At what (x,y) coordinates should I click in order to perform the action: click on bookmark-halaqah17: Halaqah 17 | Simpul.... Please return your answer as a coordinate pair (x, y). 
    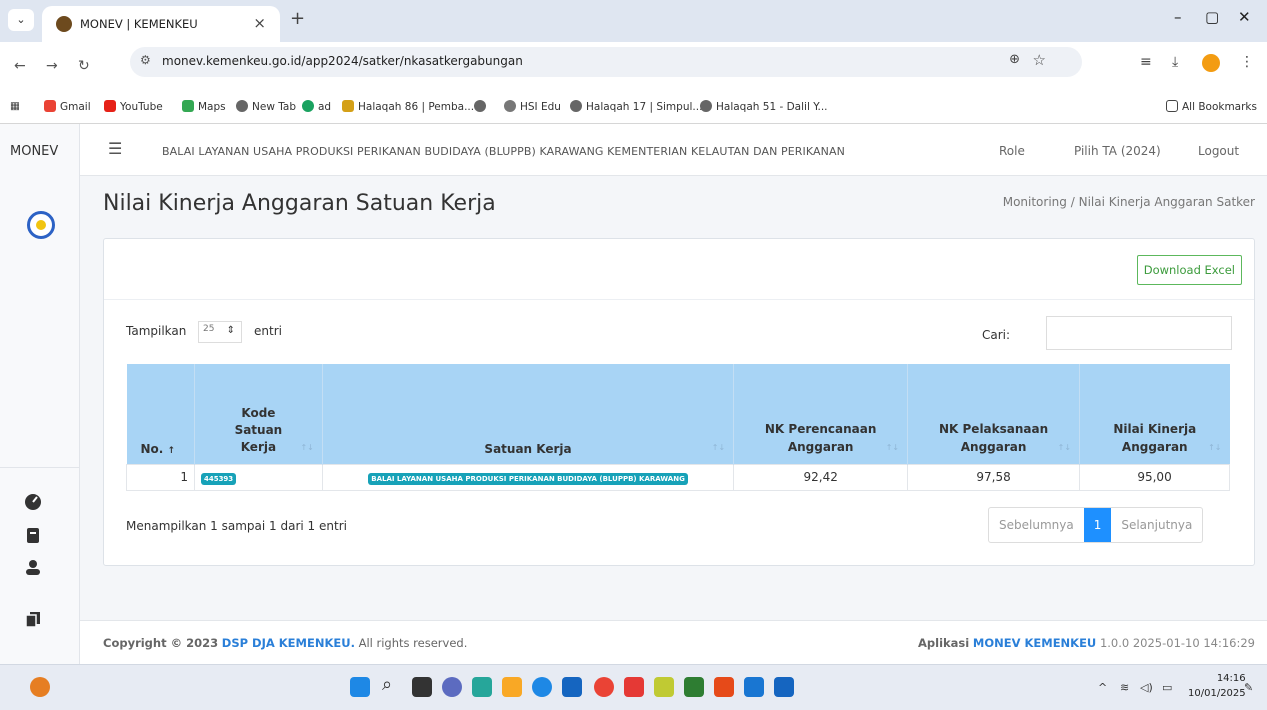
    Looking at the image, I should click on (636, 106).